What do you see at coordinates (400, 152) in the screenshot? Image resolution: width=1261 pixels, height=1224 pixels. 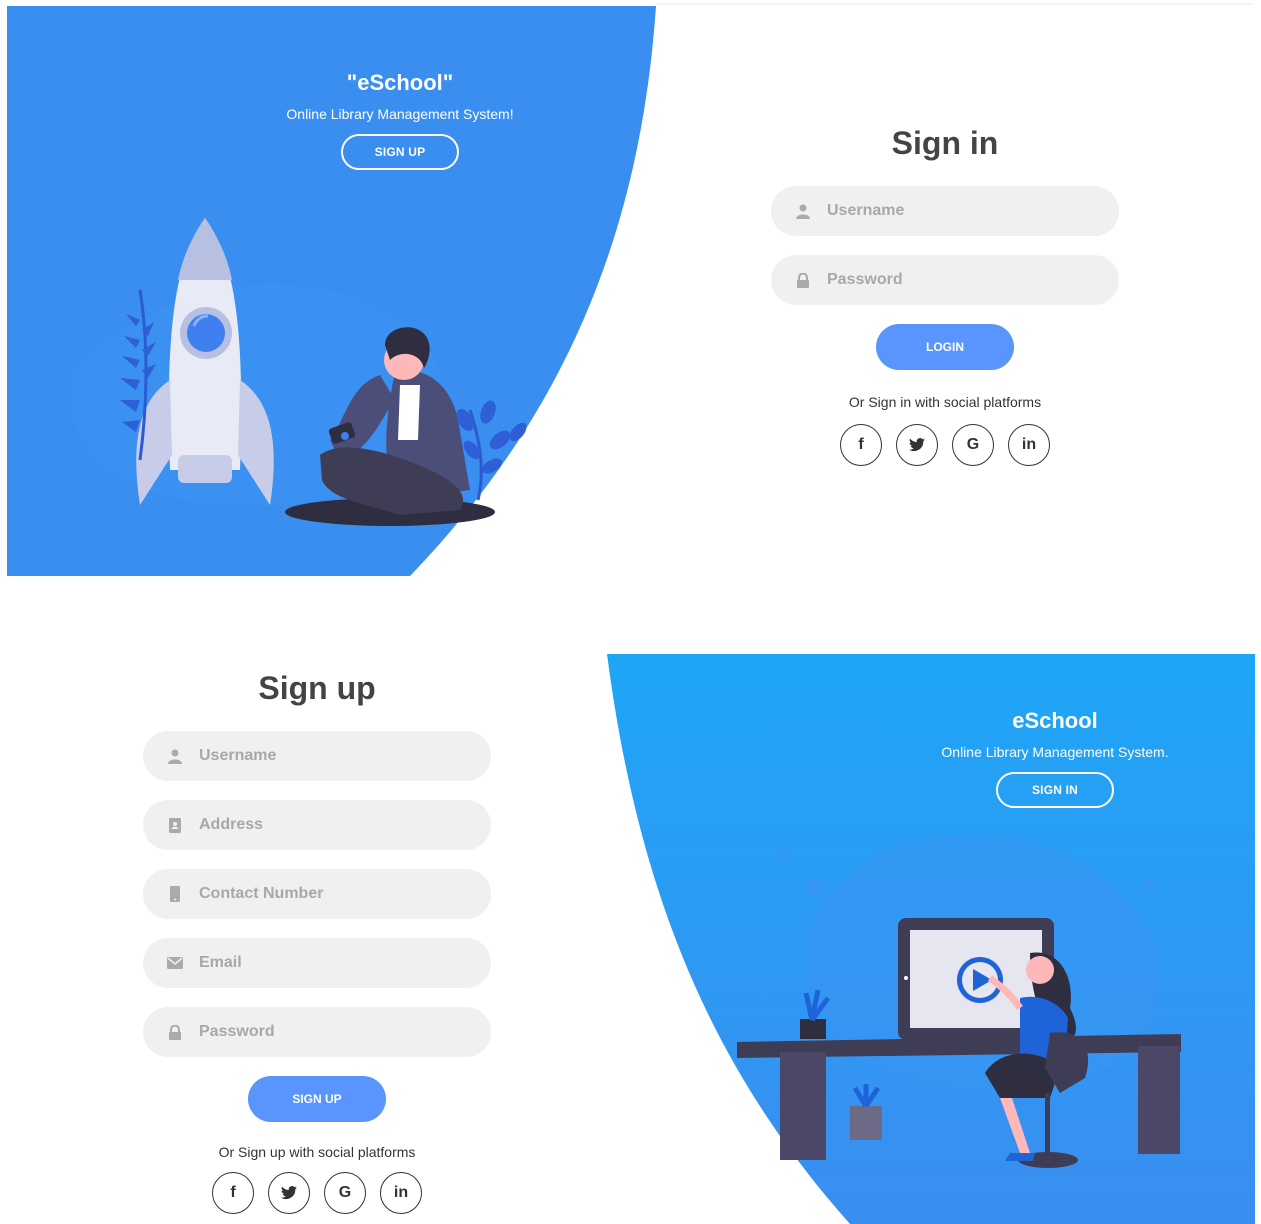 I see `goto-signup-button: SIGN UP` at bounding box center [400, 152].